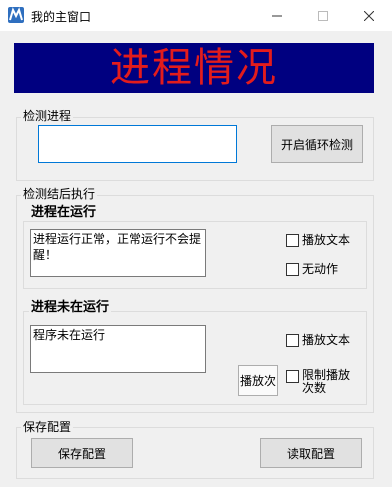 The height and width of the screenshot is (487, 392). I want to click on monitor-group-label: 检测进程, so click(47, 116).